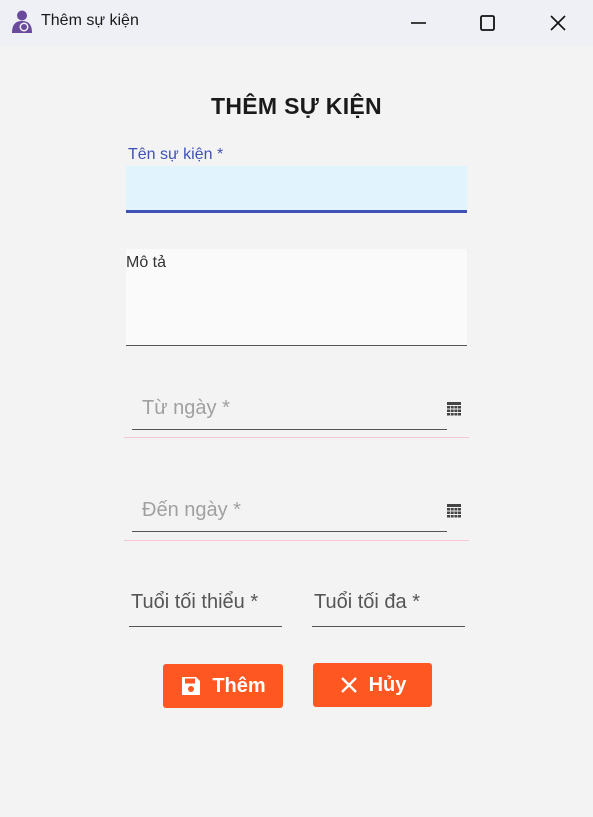  I want to click on cancel-button: Hủy, so click(372, 685).